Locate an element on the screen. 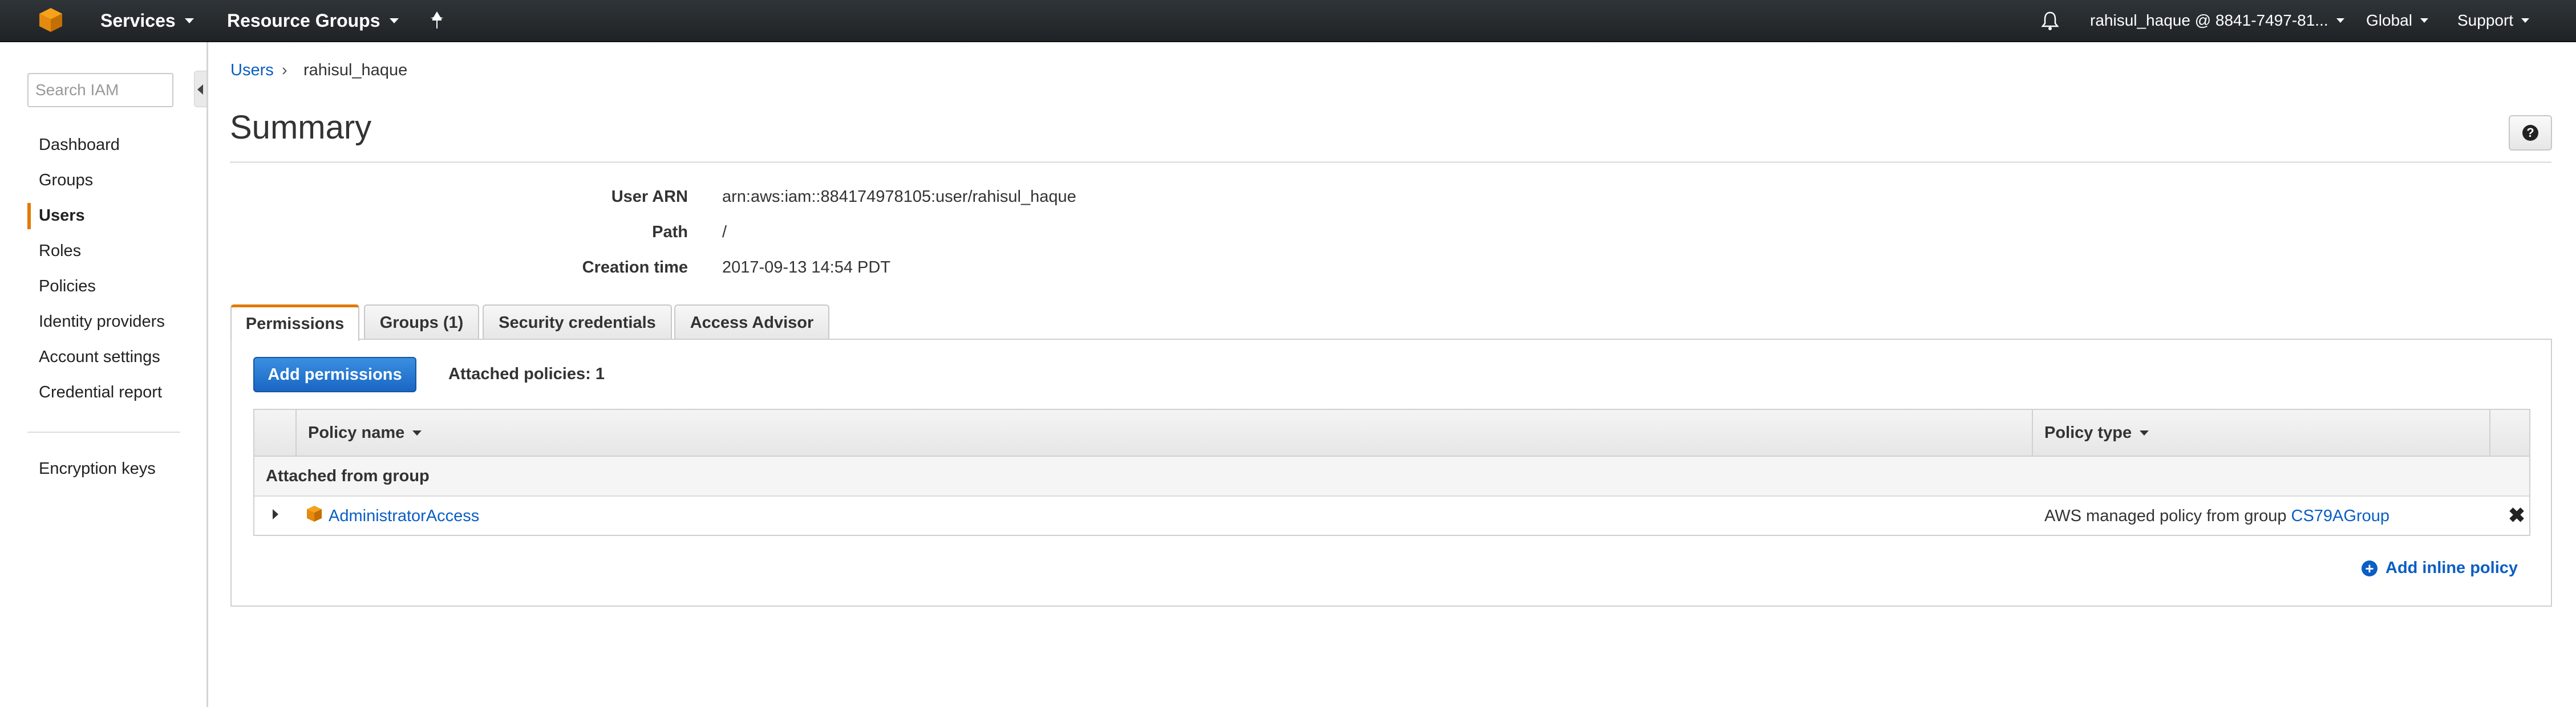  help-button: ? is located at coordinates (2530, 133).